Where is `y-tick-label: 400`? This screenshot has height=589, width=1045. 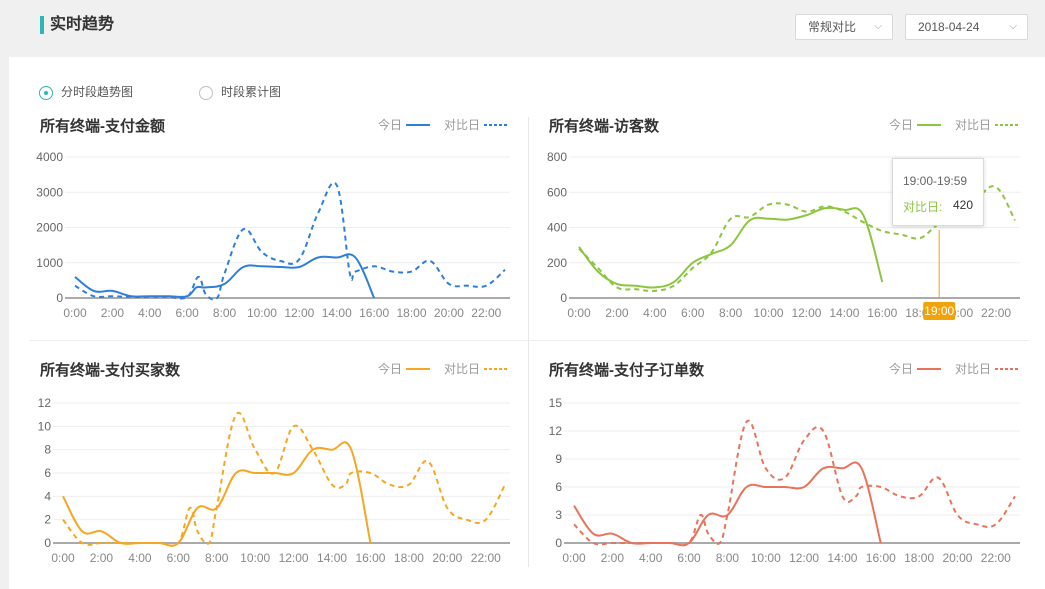 y-tick-label: 400 is located at coordinates (557, 228).